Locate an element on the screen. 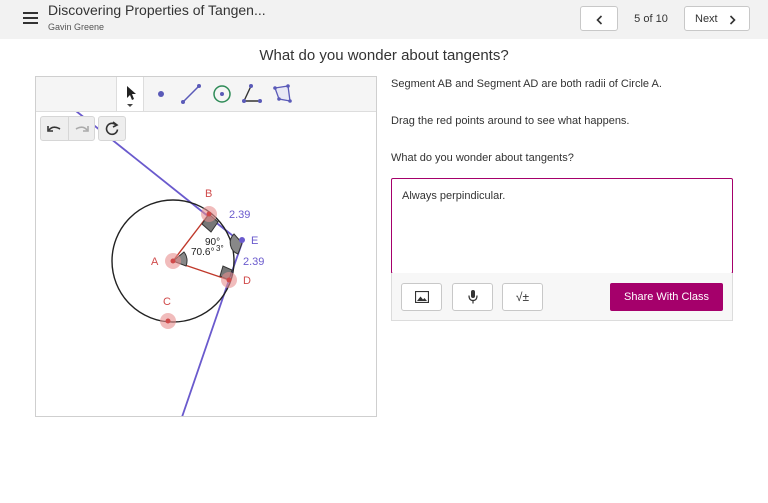 The width and height of the screenshot is (768, 503). point-tool-button is located at coordinates (161, 94).